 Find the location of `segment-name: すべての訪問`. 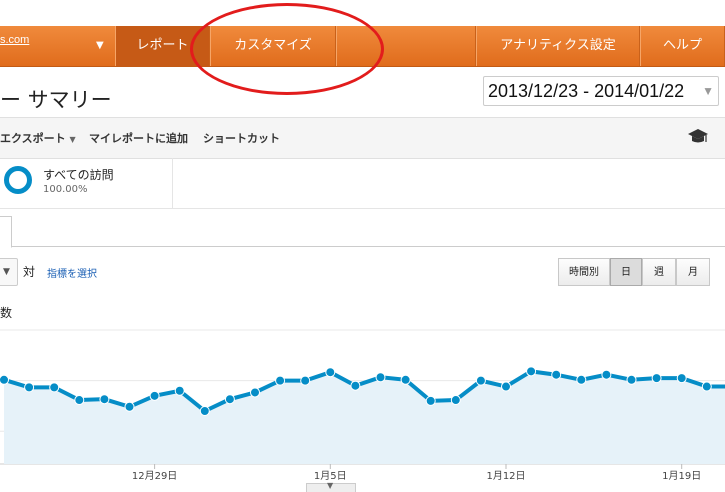

segment-name: すべての訪問 is located at coordinates (78, 174).